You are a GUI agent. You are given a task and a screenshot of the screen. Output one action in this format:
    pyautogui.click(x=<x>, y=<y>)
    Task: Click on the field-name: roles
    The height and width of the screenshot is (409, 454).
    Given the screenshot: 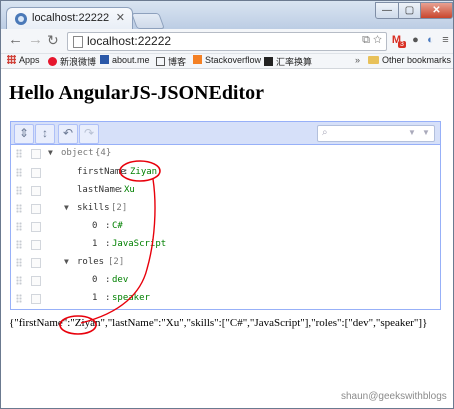 What is the action you would take?
    pyautogui.click(x=90, y=262)
    